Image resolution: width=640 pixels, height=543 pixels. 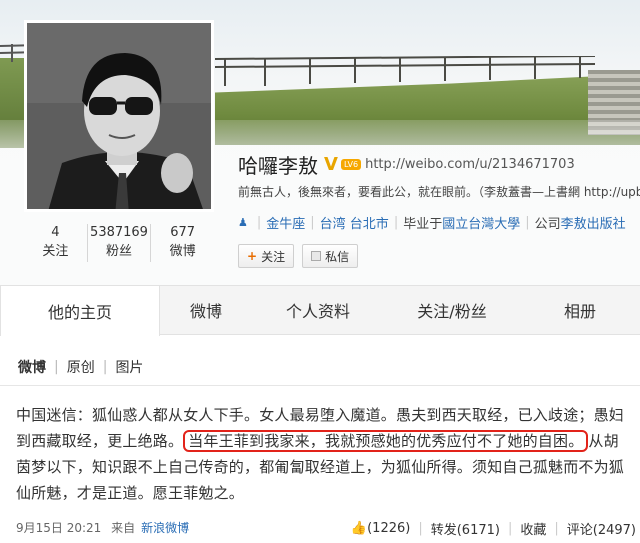 I want to click on stat-following: 4 关注, so click(x=55, y=243).